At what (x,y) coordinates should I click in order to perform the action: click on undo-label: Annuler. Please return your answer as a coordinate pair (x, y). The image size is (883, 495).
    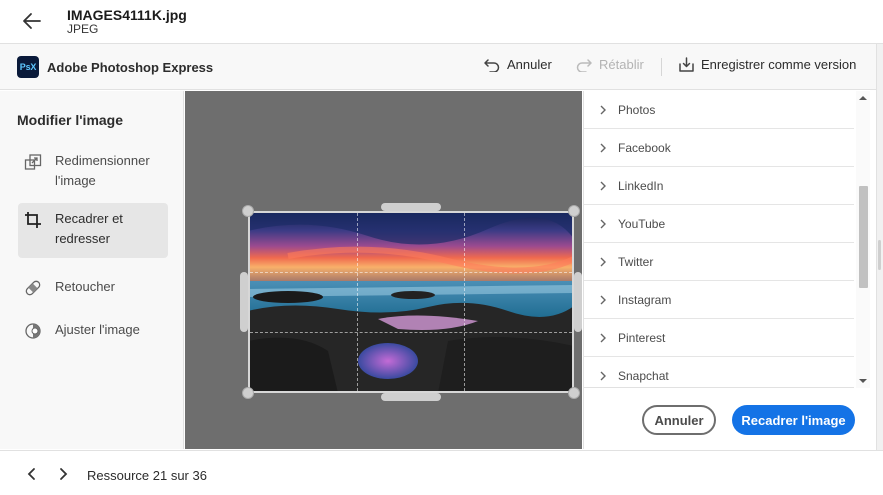
    Looking at the image, I should click on (529, 64).